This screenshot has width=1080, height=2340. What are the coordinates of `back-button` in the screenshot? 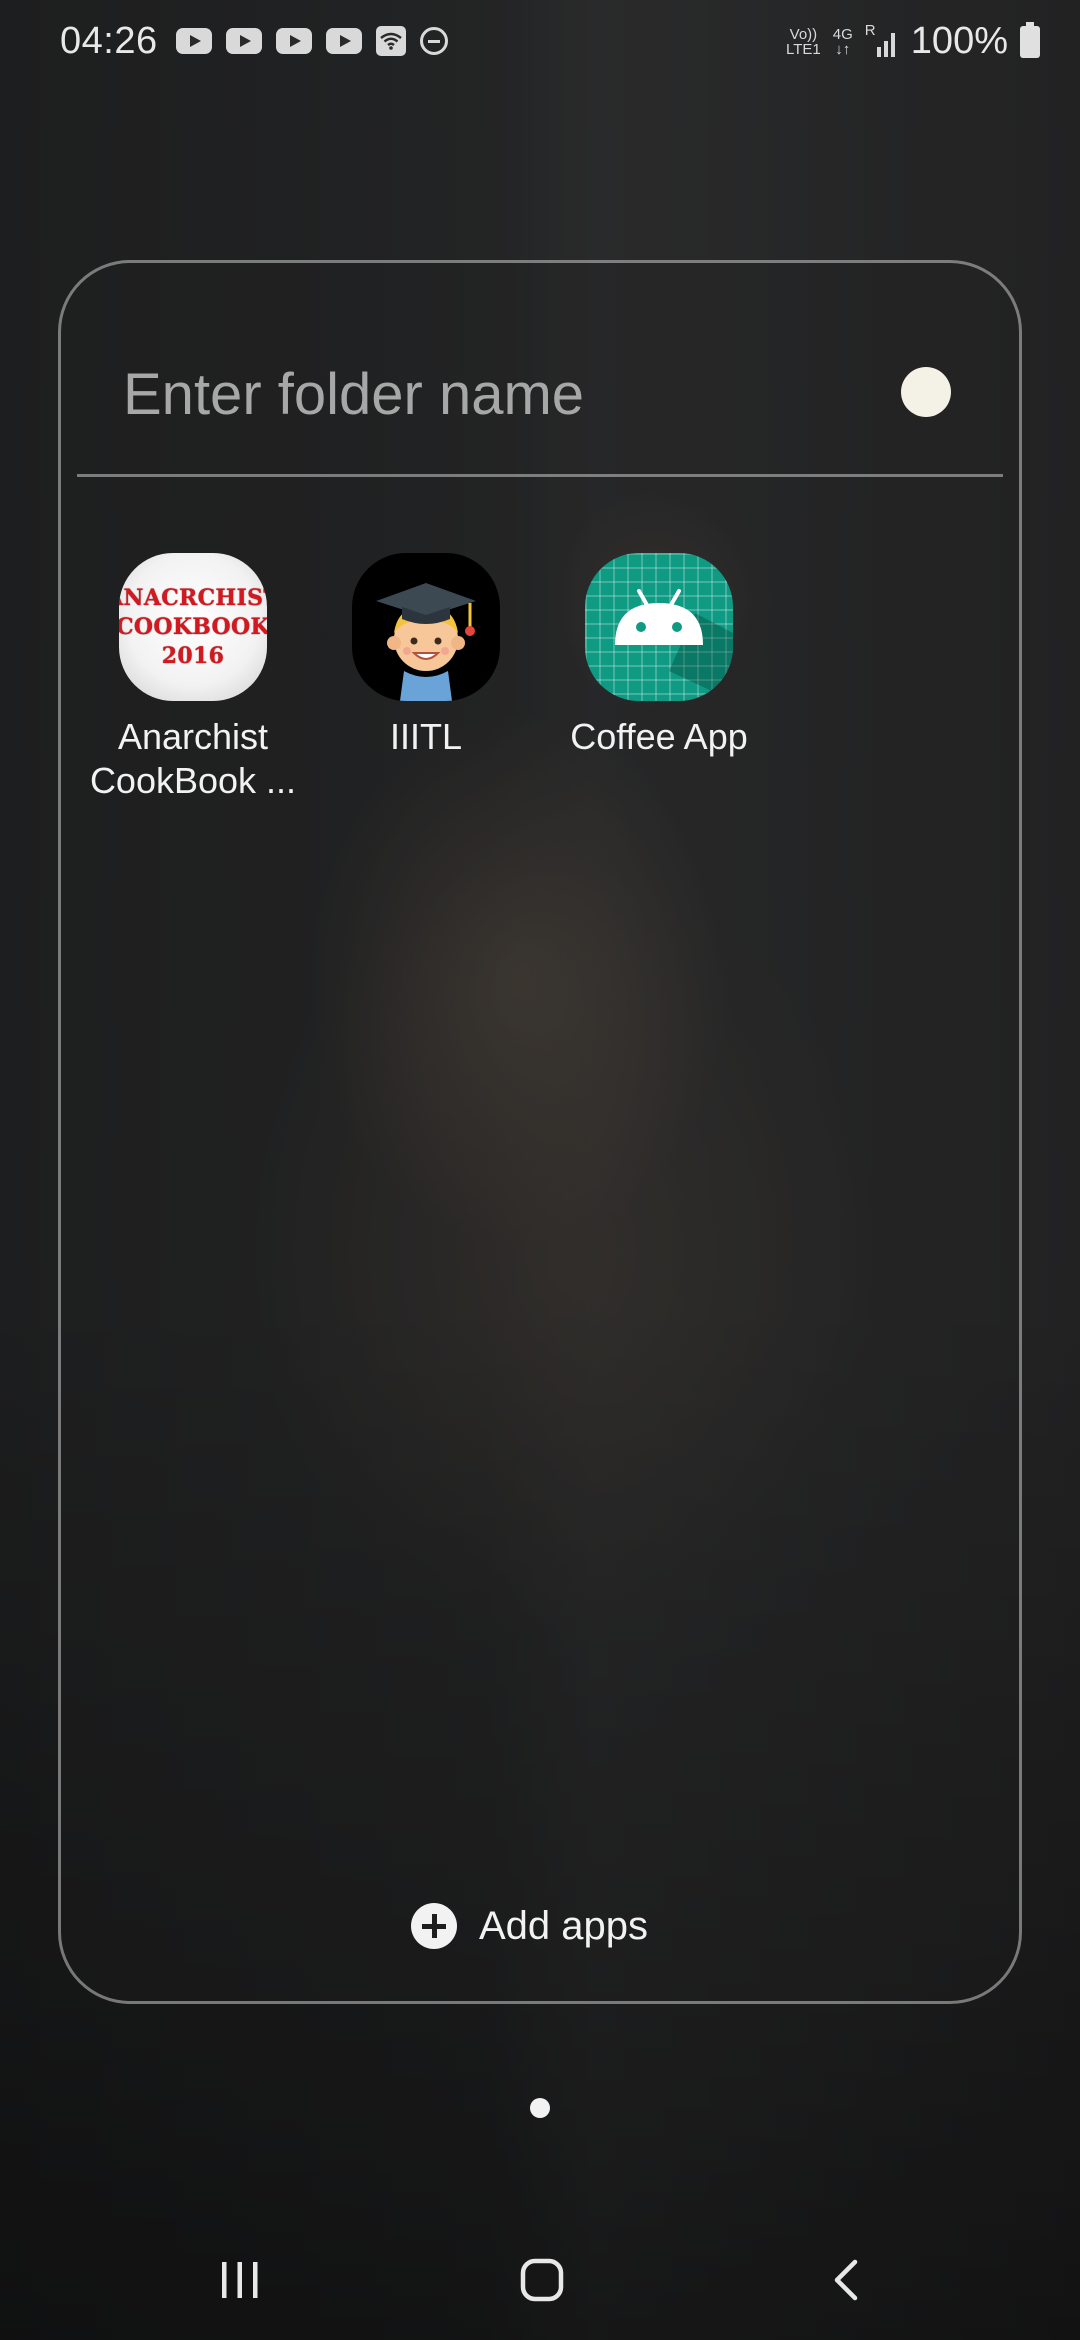 It's located at (846, 2280).